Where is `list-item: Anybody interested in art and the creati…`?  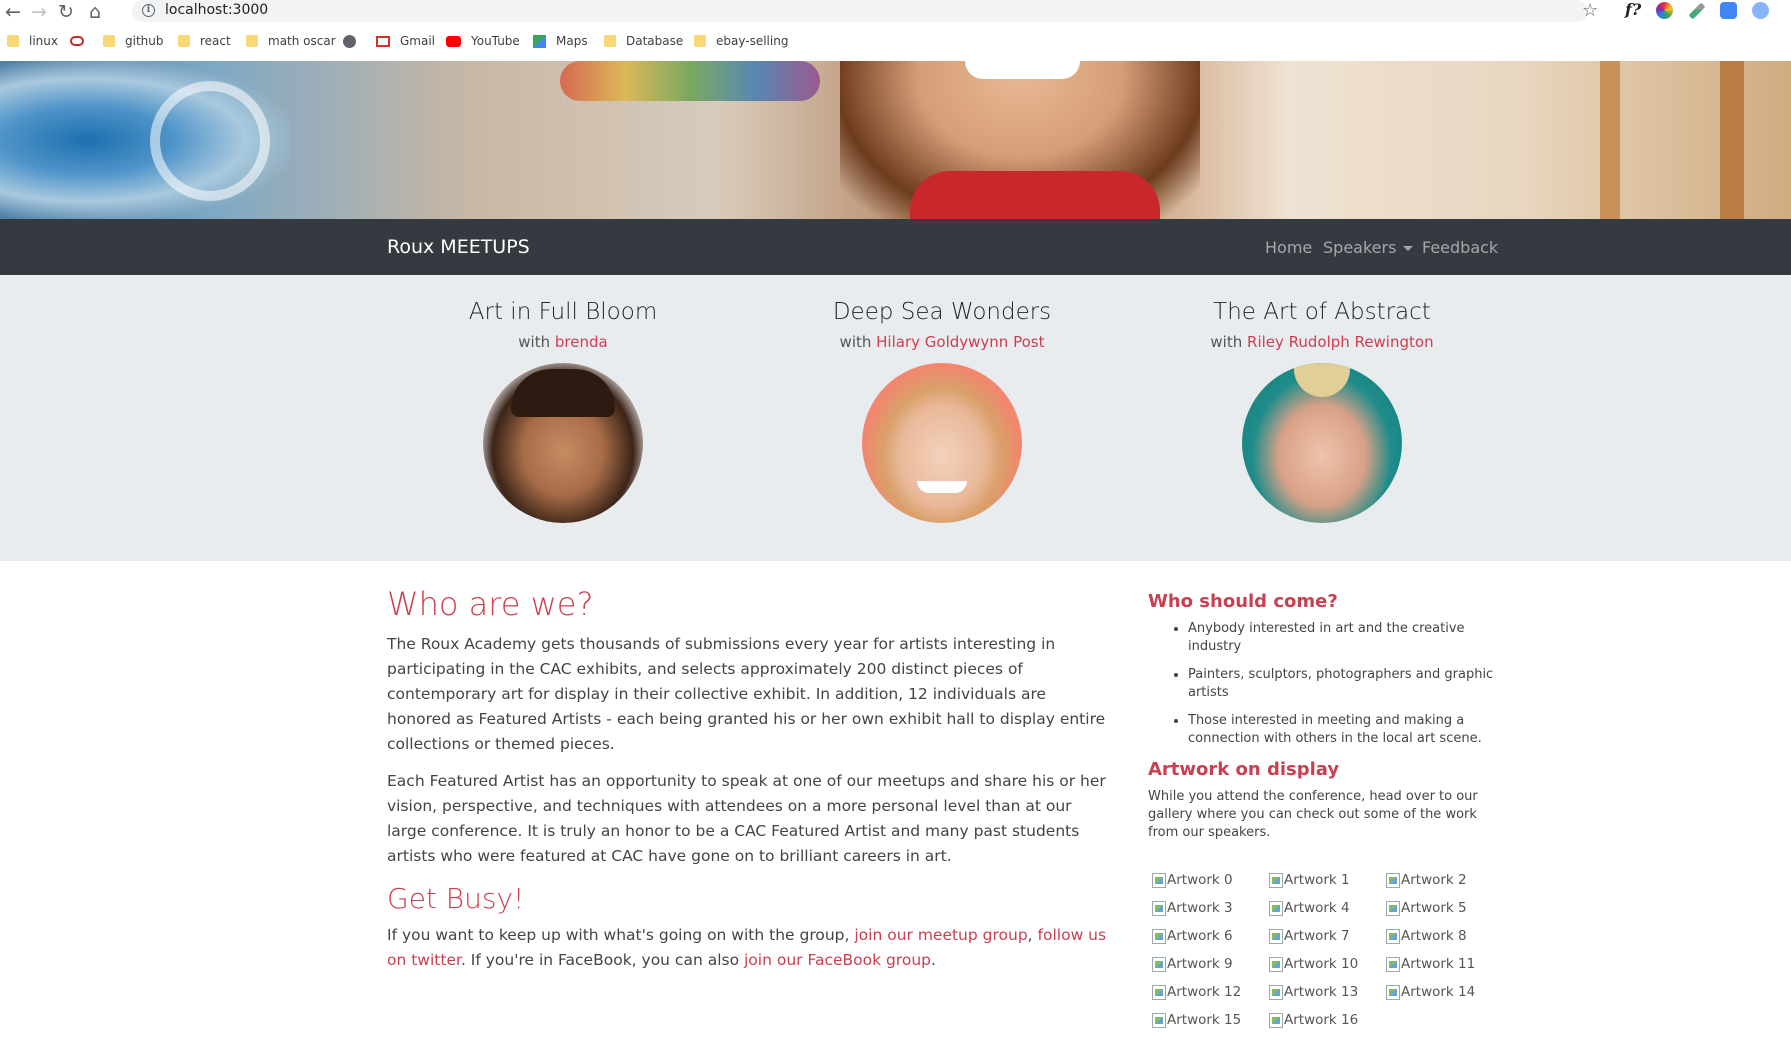
list-item: Anybody interested in art and the creati… is located at coordinates (1344, 638).